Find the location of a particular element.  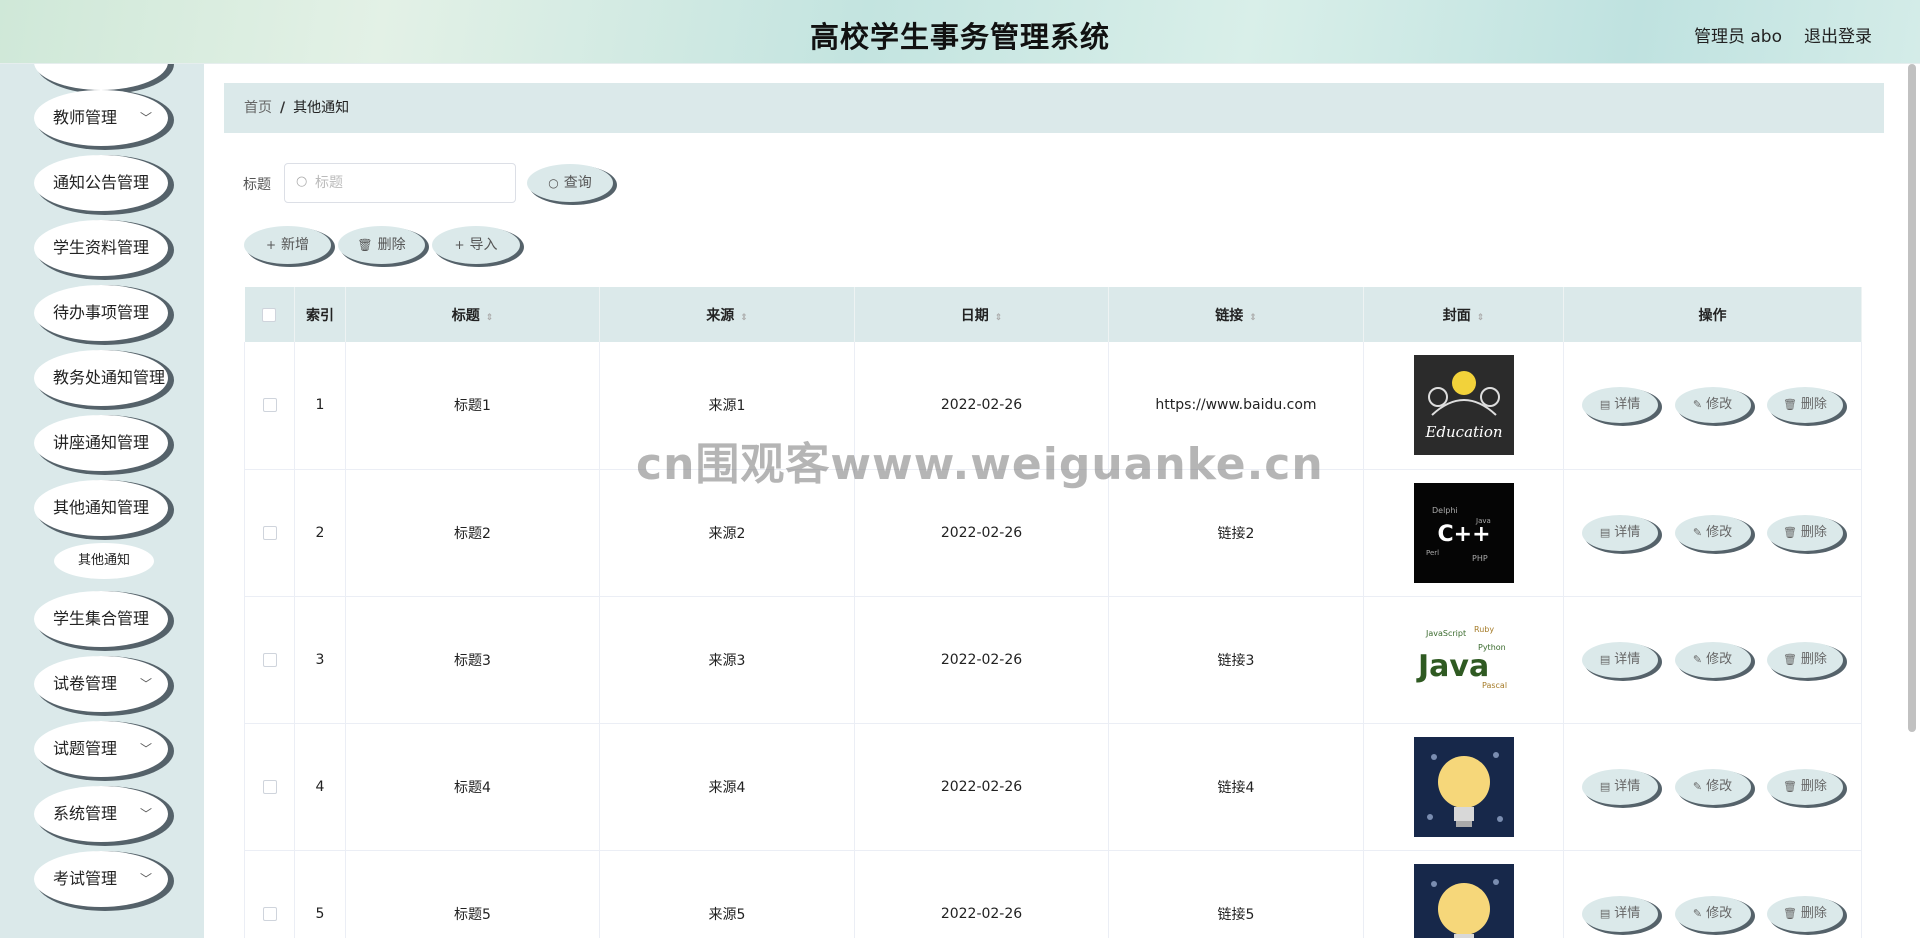

cover-java-text: Java is located at coordinates (1452, 666).